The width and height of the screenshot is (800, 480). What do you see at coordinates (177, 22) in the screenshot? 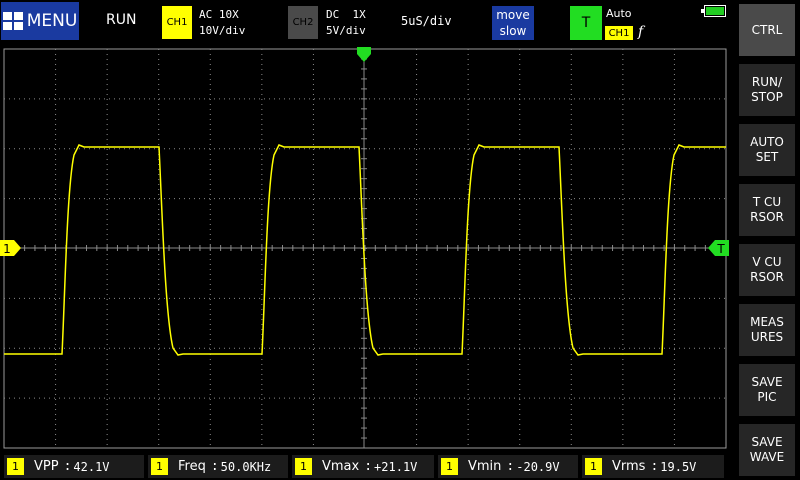
I see `ch1-tag: CH1` at bounding box center [177, 22].